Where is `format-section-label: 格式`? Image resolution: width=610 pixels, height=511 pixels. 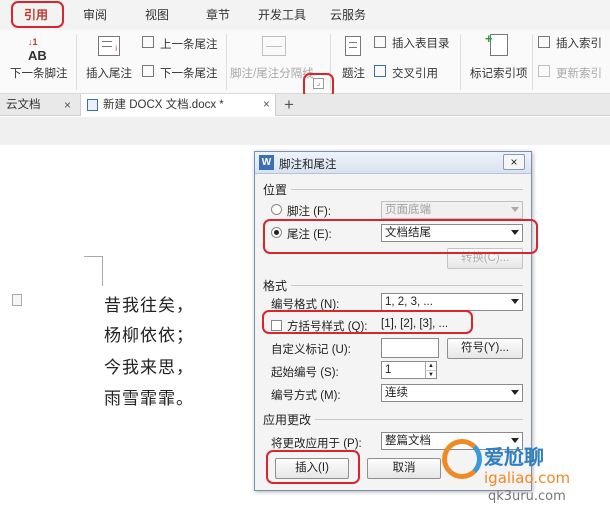
format-section-label: 格式 is located at coordinates (275, 286).